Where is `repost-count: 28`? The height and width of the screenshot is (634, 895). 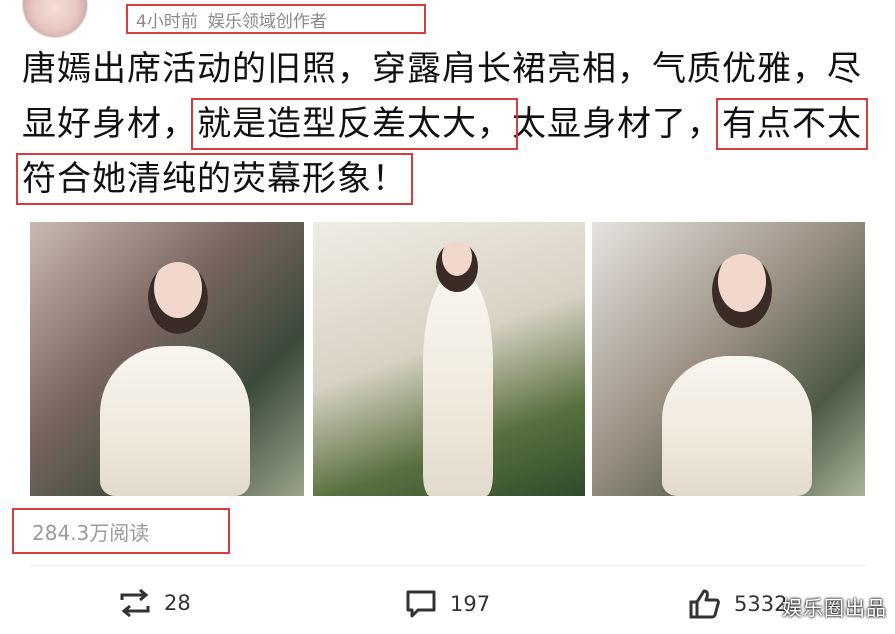
repost-count: 28 is located at coordinates (177, 603).